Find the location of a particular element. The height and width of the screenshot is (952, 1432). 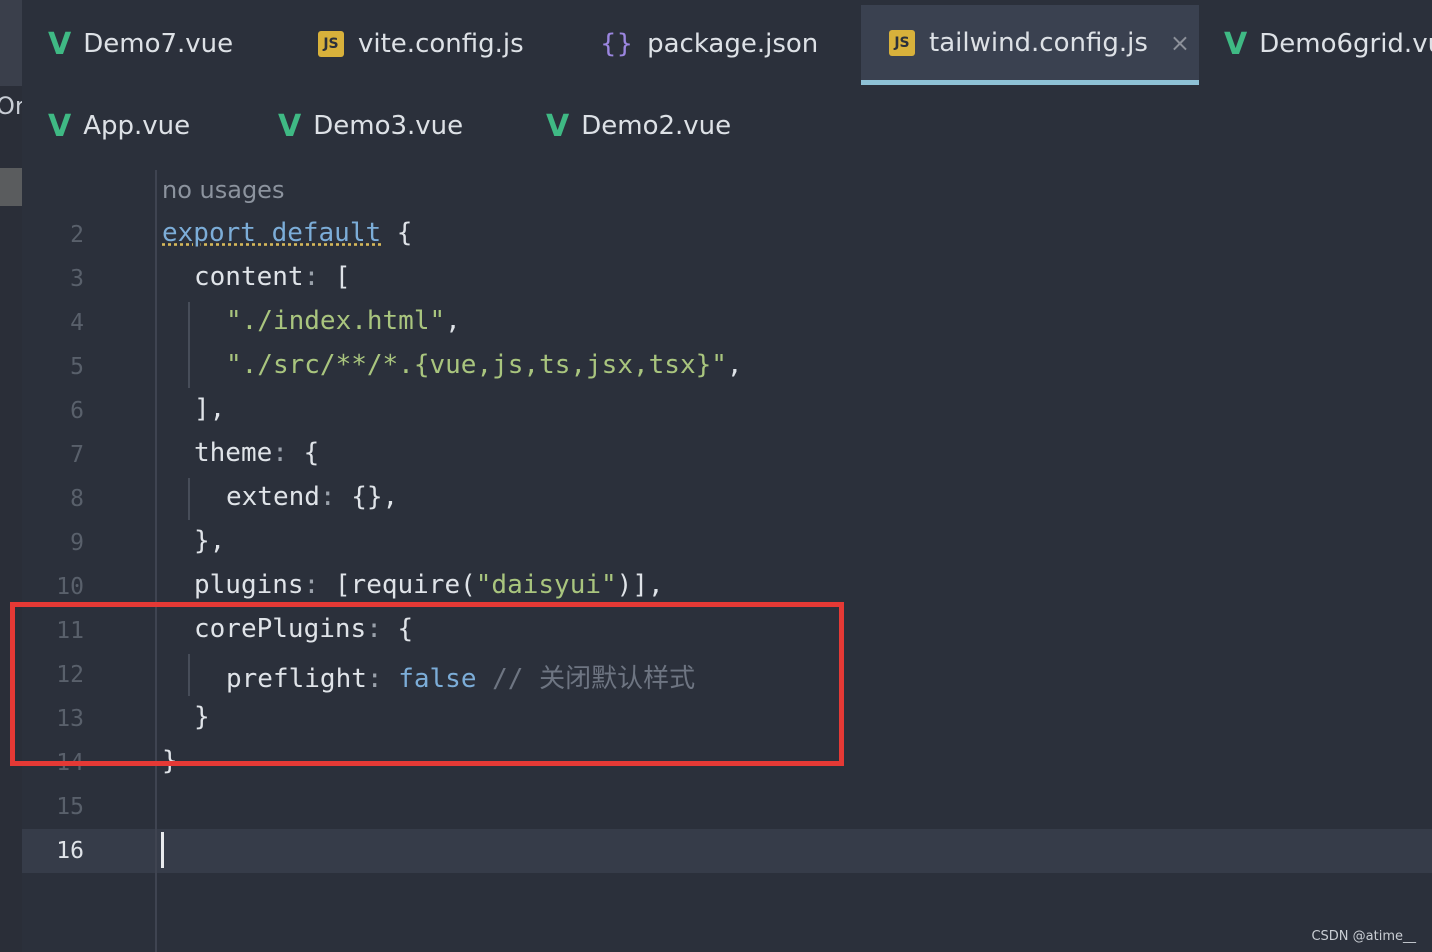

current-line-highlight is located at coordinates (727, 851).